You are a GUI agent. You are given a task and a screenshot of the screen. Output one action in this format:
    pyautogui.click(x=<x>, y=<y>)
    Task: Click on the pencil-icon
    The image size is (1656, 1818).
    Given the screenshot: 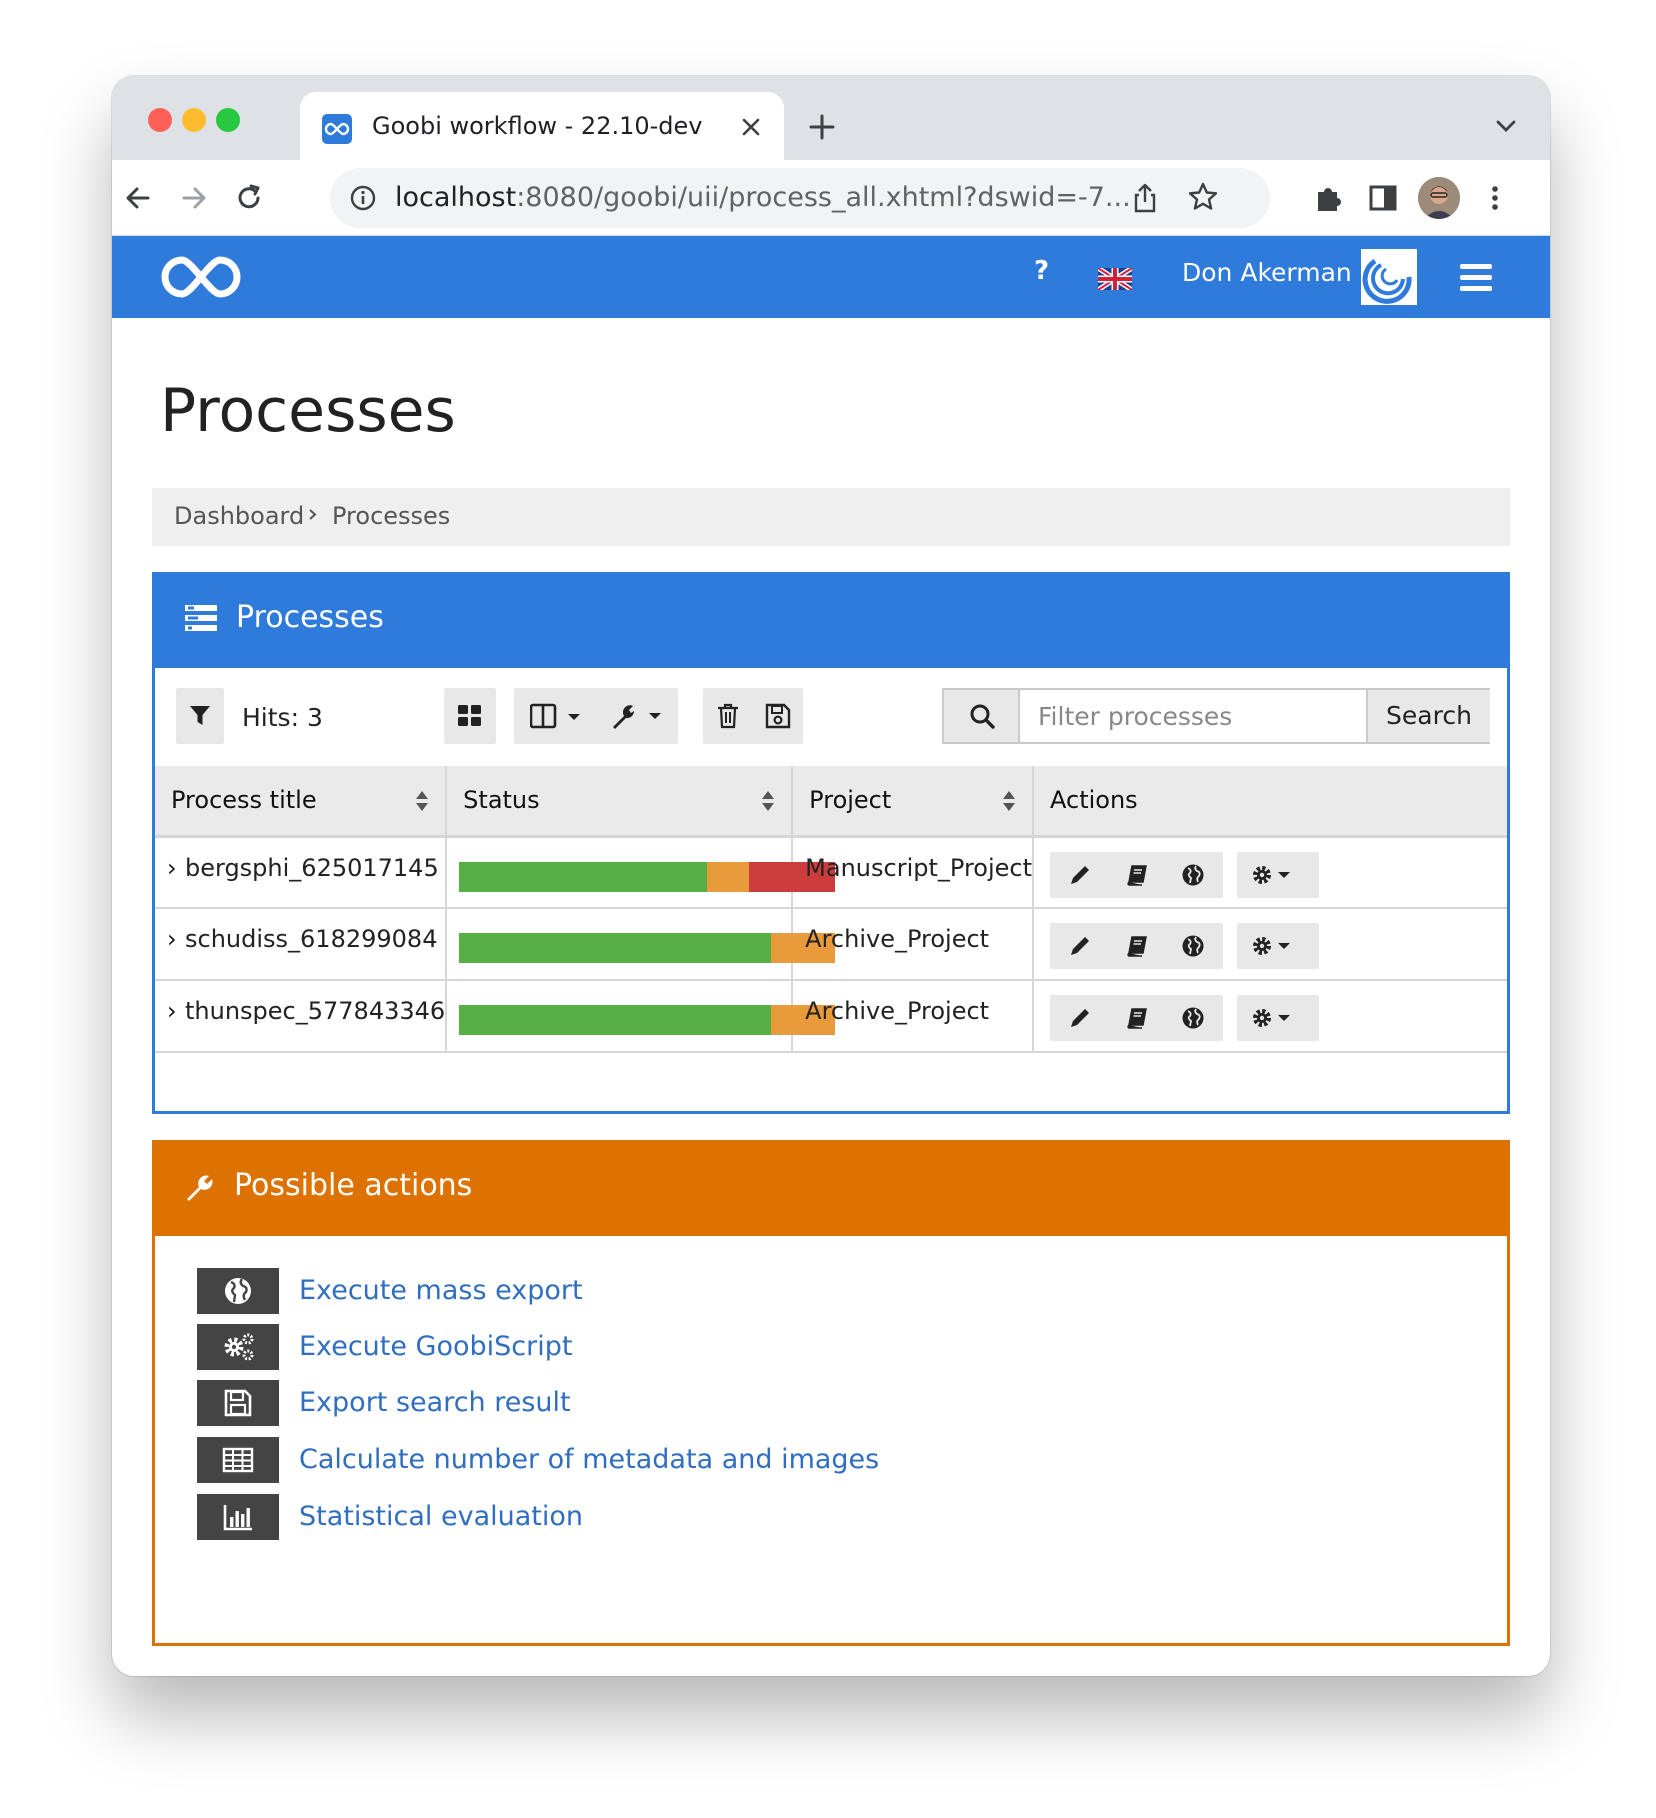 What is the action you would take?
    pyautogui.click(x=1080, y=946)
    